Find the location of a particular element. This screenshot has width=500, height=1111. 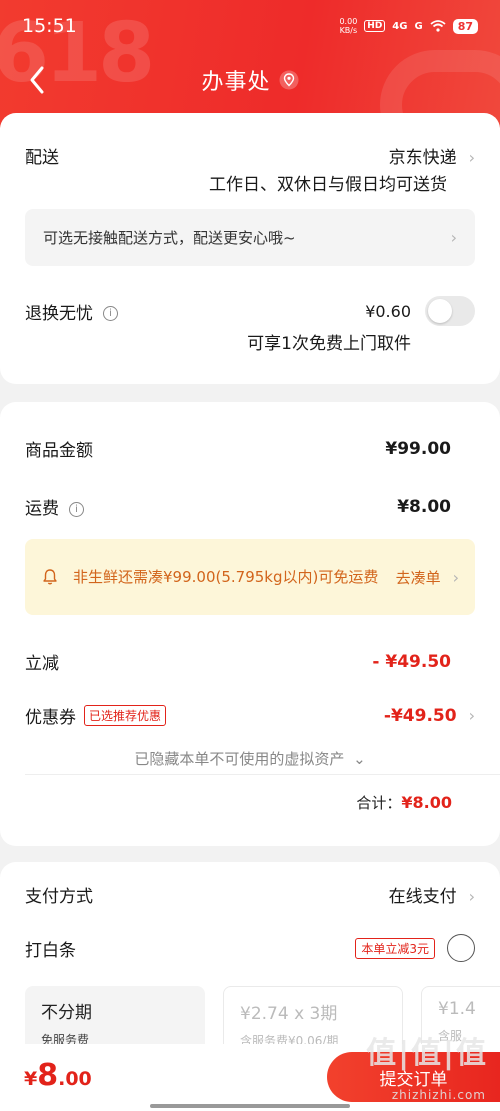

status-time: 15:51 is located at coordinates (49, 26).